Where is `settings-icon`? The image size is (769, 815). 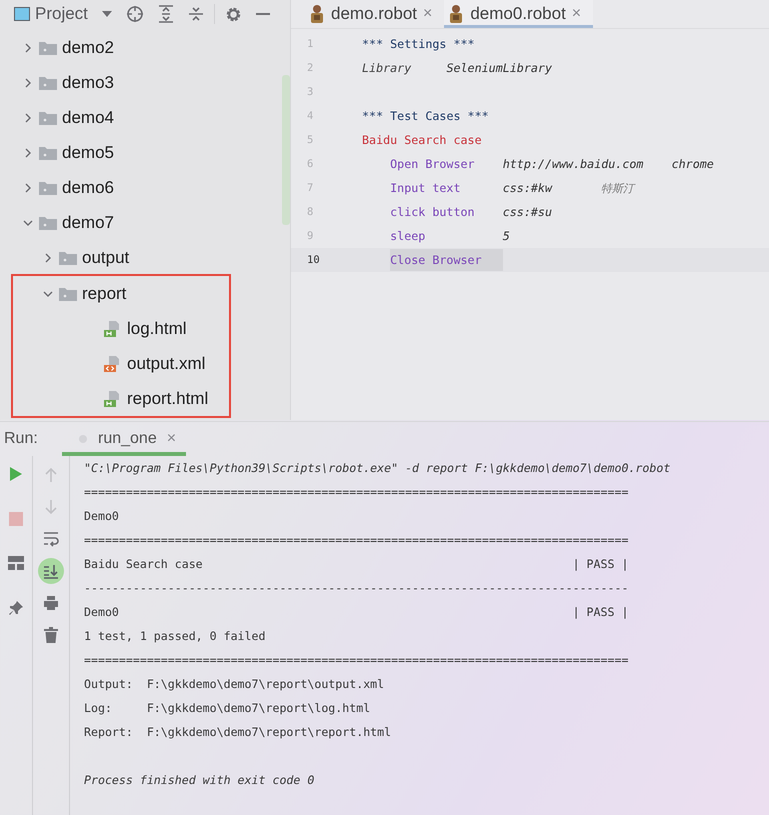
settings-icon is located at coordinates (233, 14).